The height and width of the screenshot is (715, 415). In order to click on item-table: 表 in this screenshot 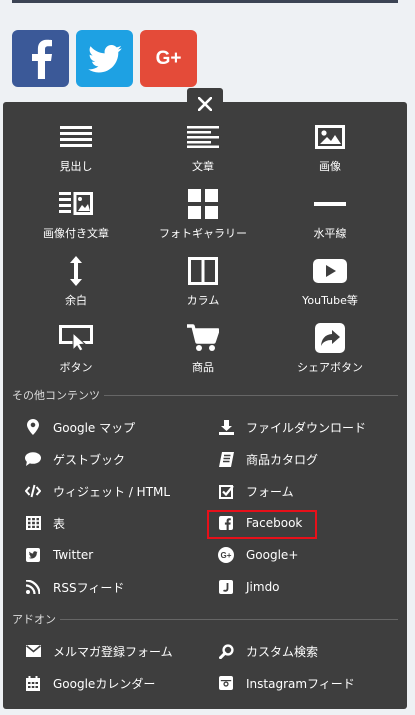, I will do `click(45, 523)`.